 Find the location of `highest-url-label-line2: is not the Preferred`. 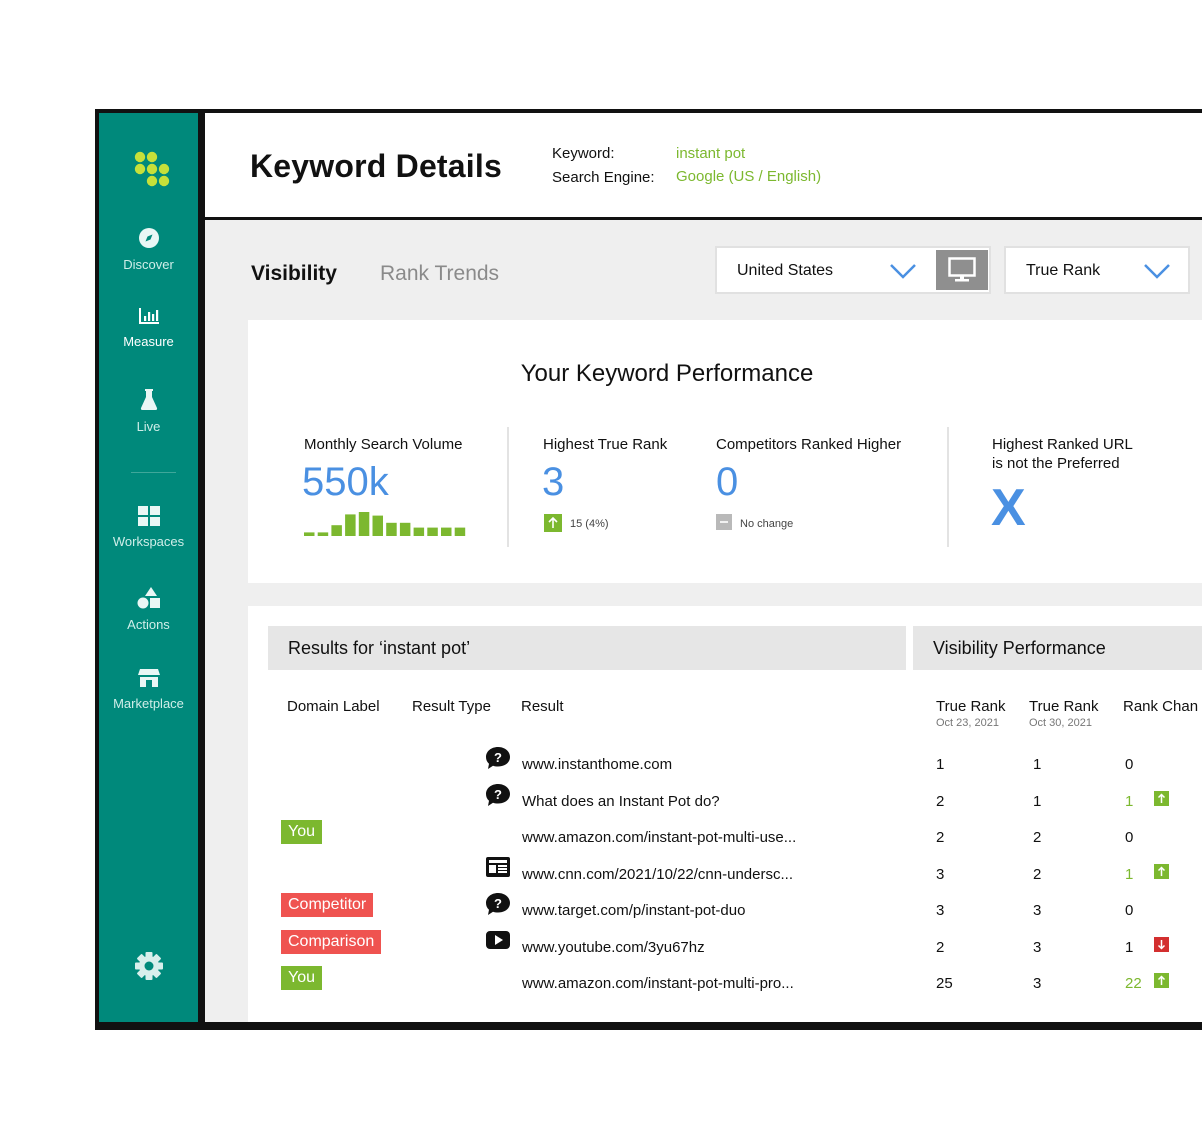

highest-url-label-line2: is not the Preferred is located at coordinates (1056, 463).